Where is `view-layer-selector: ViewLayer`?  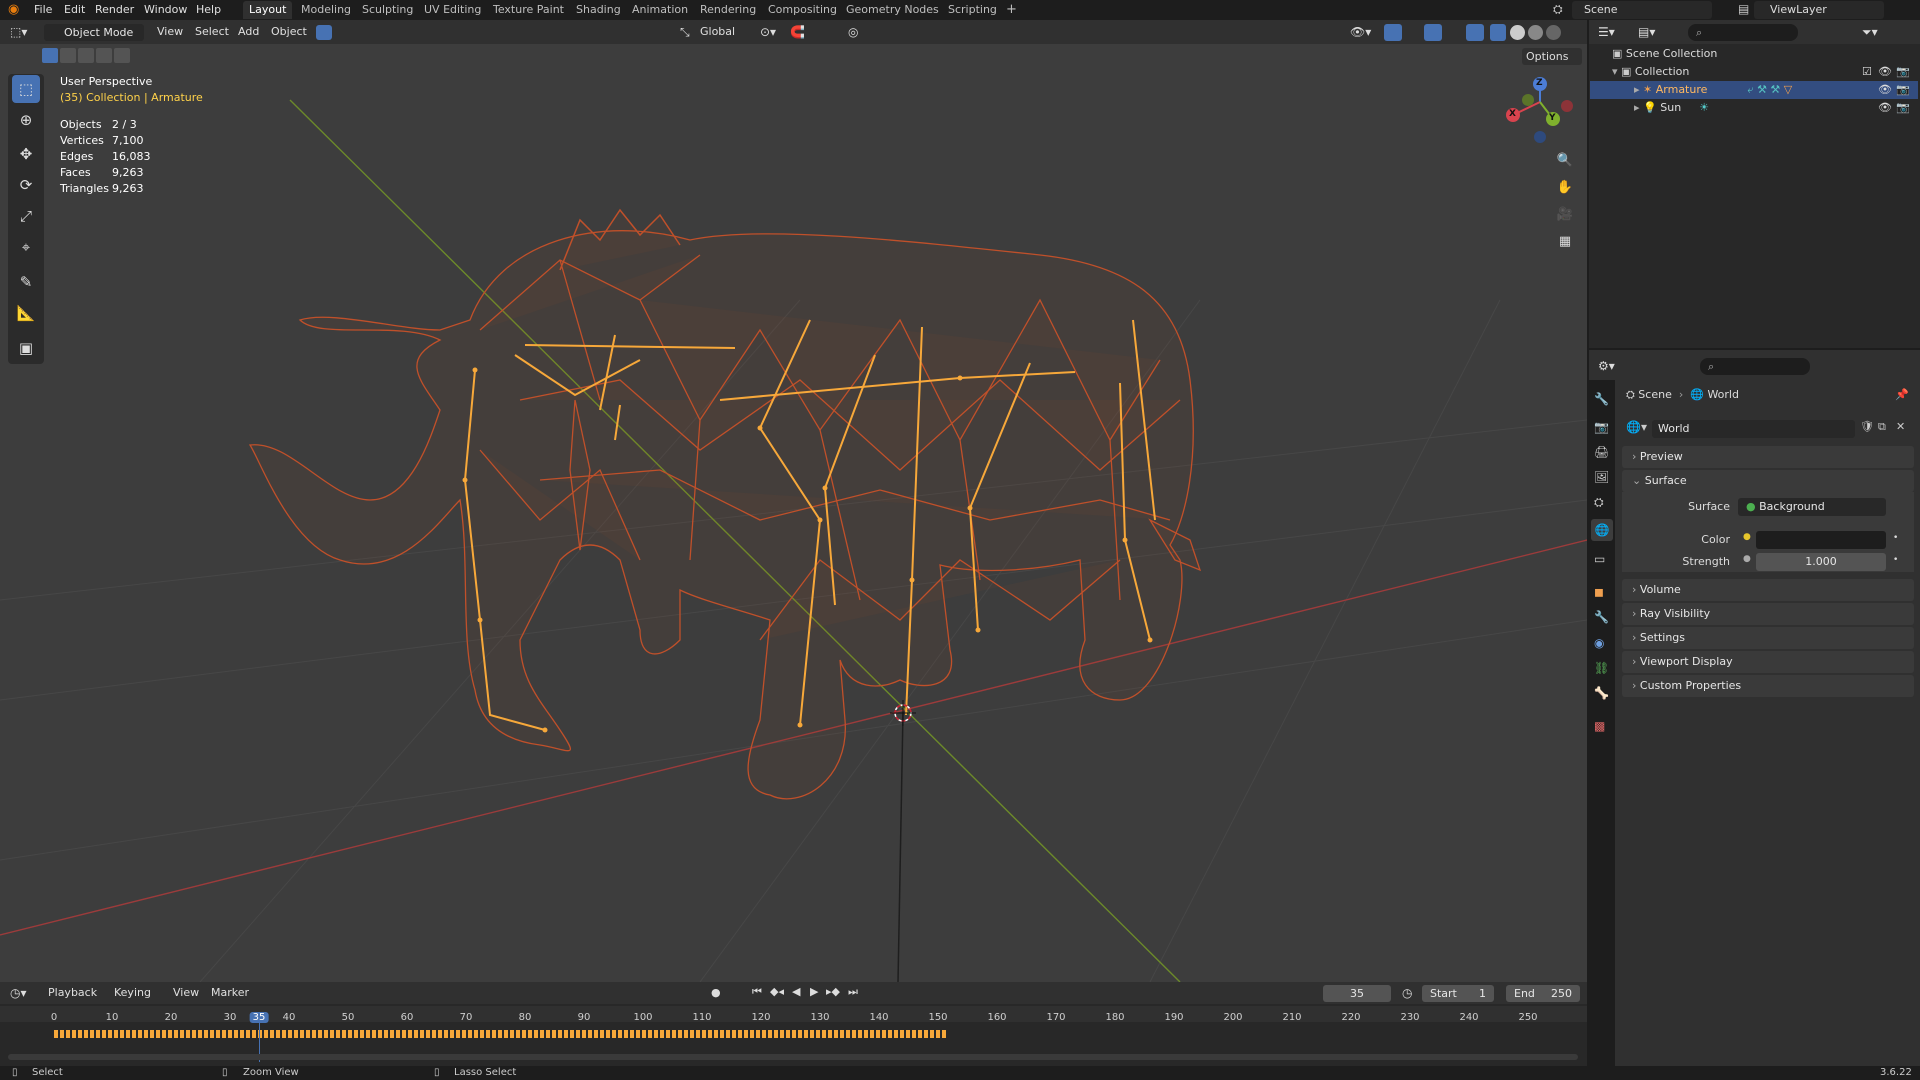 view-layer-selector: ViewLayer is located at coordinates (1819, 10).